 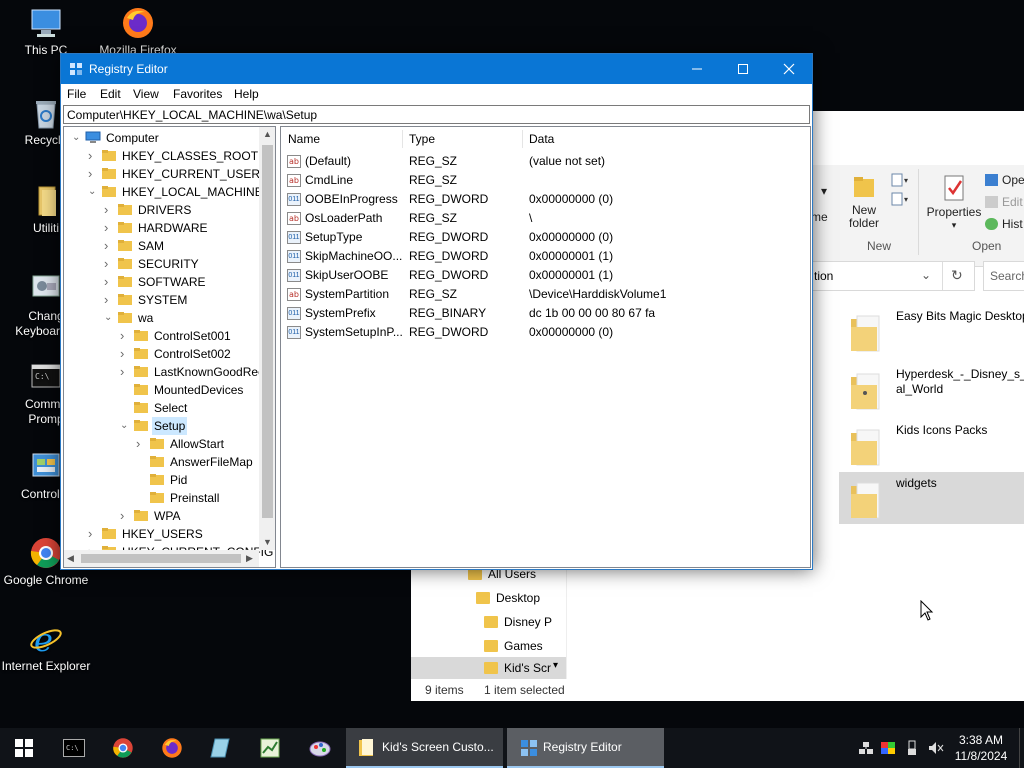 I want to click on tree-horizontal-scrollbar: ◀ ▶, so click(x=161, y=558).